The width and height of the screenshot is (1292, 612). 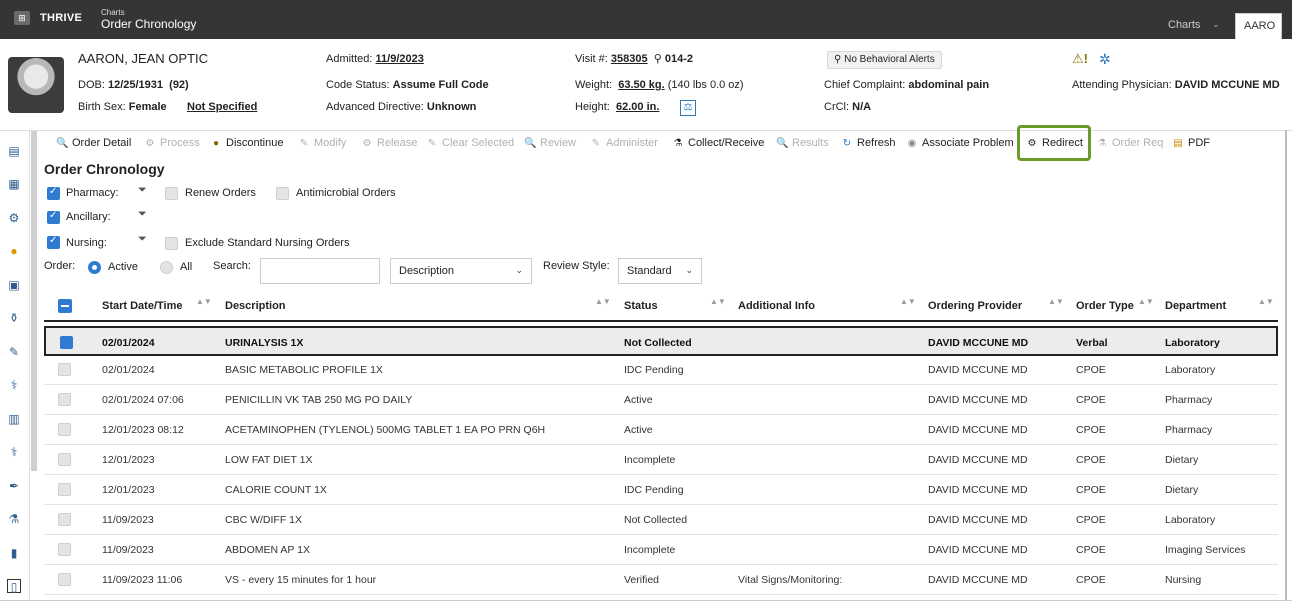 What do you see at coordinates (14, 519) in the screenshot?
I see `rail-flask-icon: ⚗` at bounding box center [14, 519].